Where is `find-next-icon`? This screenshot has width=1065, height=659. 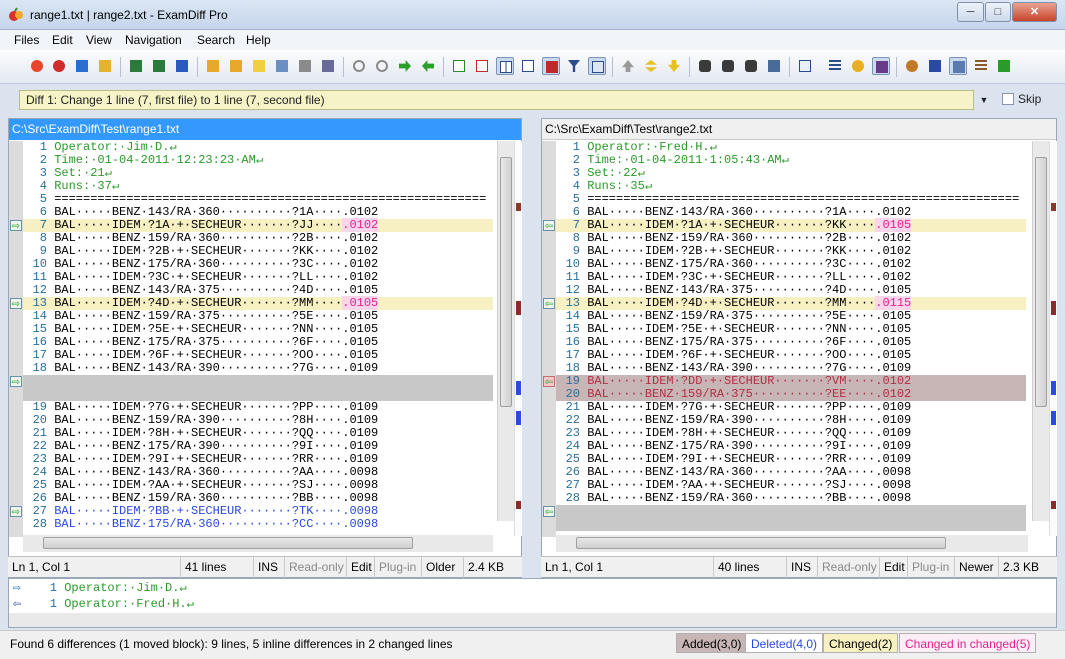
find-next-icon is located at coordinates (728, 66).